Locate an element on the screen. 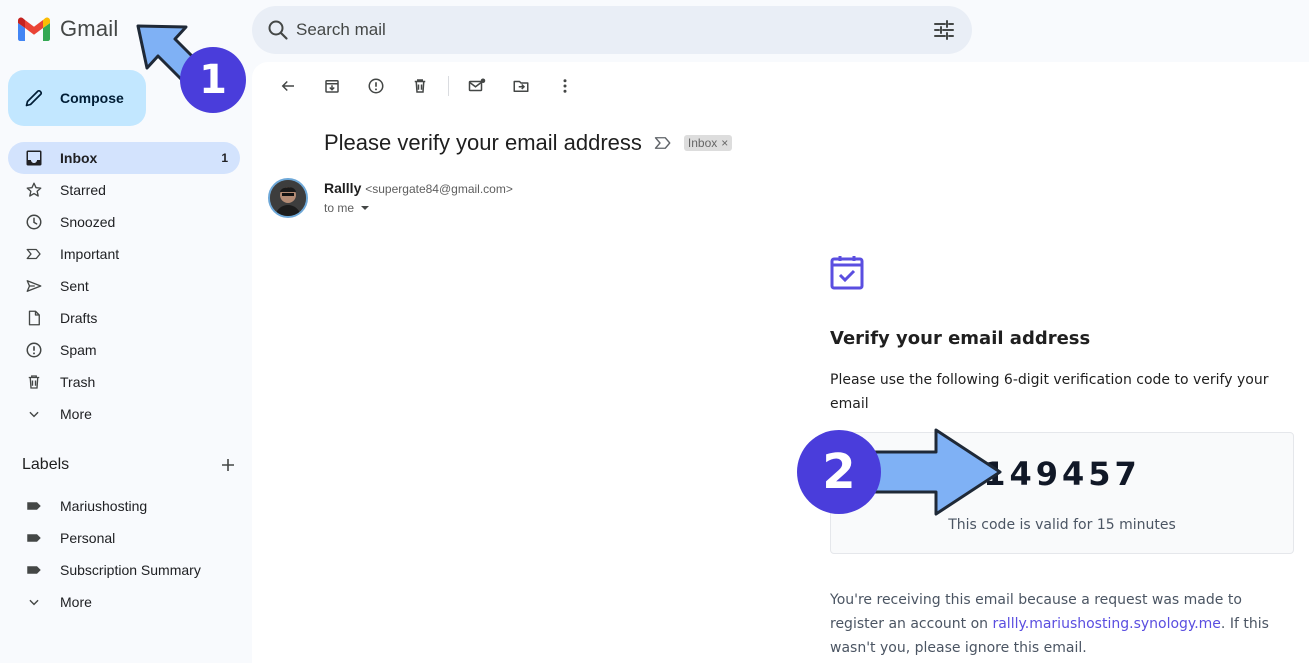 The image size is (1309, 663). caret-down-icon is located at coordinates (365, 208).